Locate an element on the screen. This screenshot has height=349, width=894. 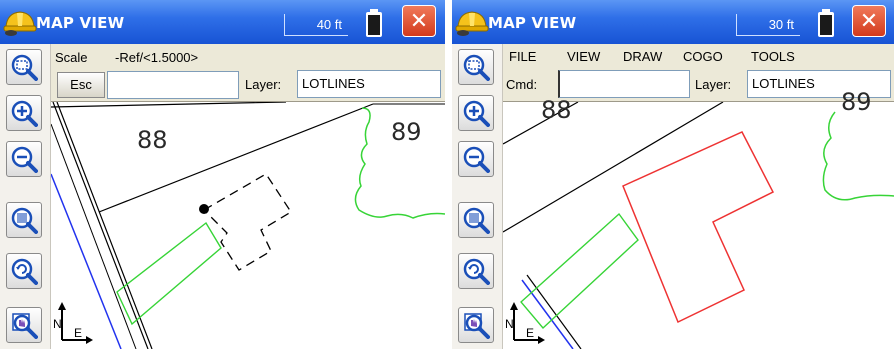
layer-field: LOTLINES is located at coordinates (369, 84).